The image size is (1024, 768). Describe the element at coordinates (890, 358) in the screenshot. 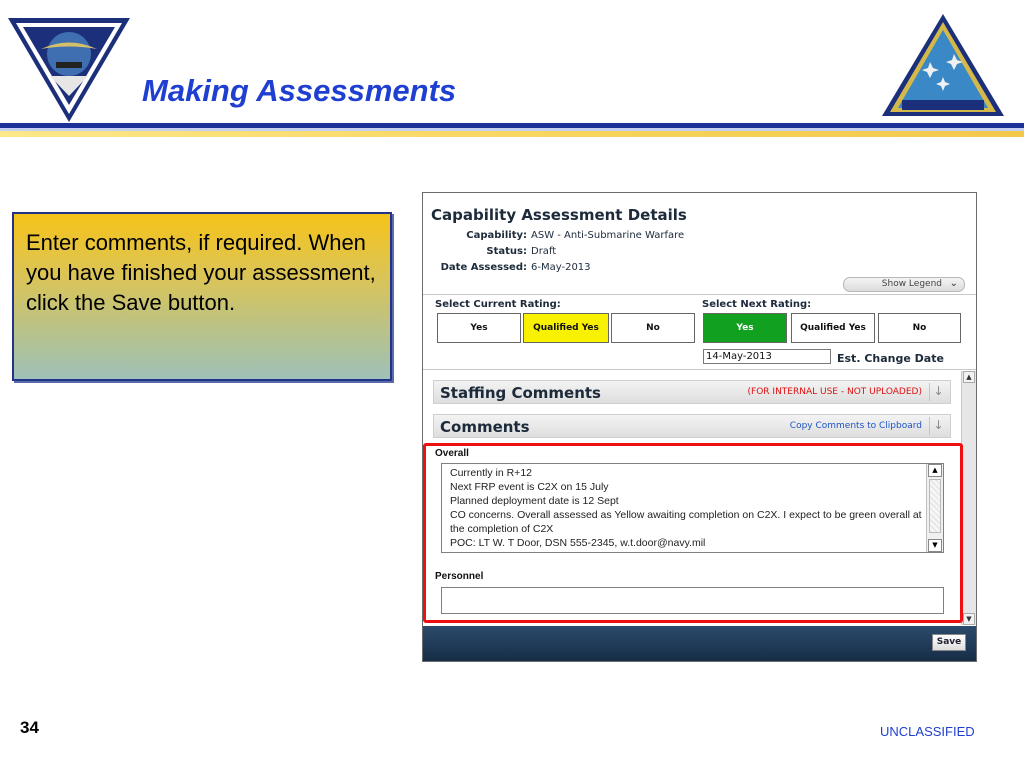

I see `est-change-date-label: Est. Change Date` at that location.